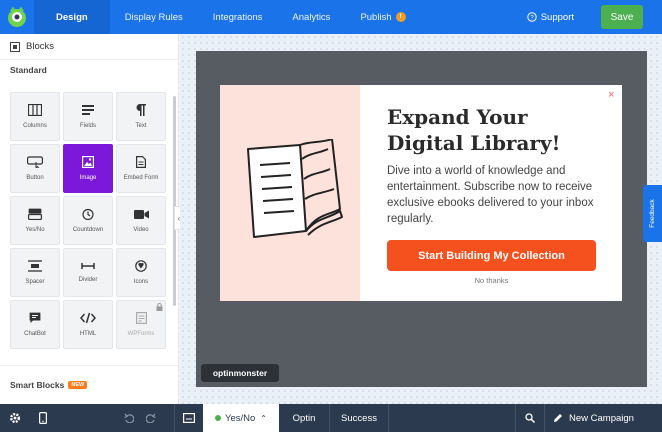 The image size is (662, 432). I want to click on view-tab-success: Success, so click(359, 418).